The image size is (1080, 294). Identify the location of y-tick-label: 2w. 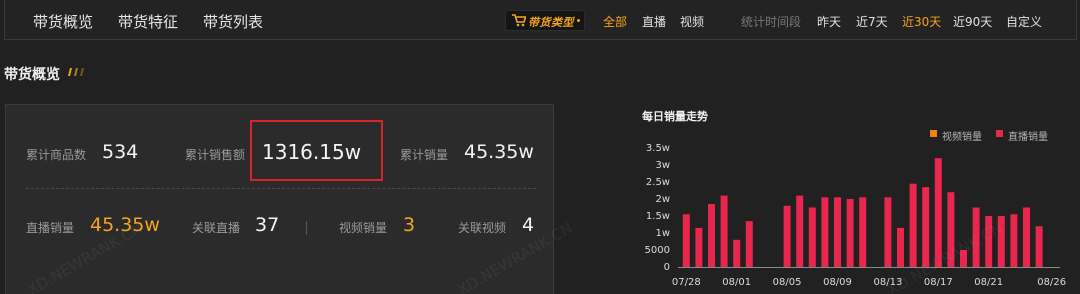
(662, 199).